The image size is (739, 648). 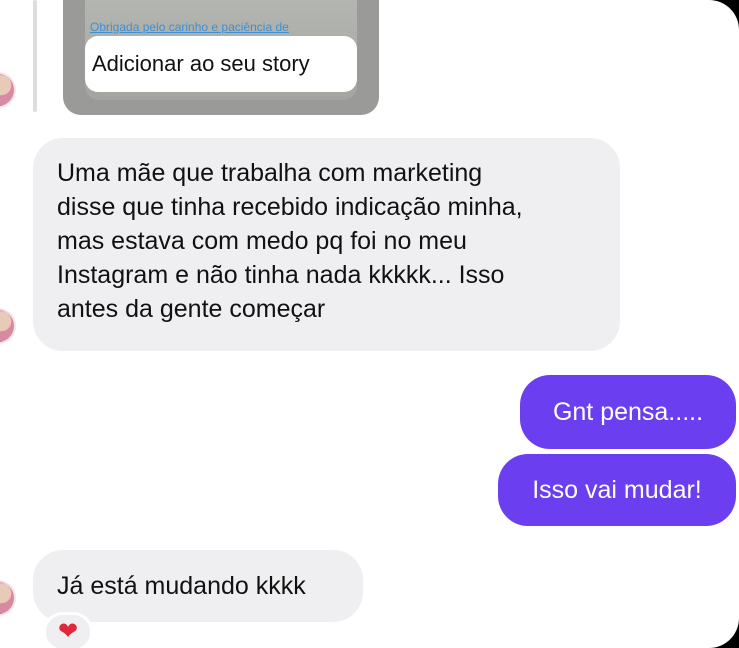 I want to click on reply-indicator-line, so click(x=35, y=56).